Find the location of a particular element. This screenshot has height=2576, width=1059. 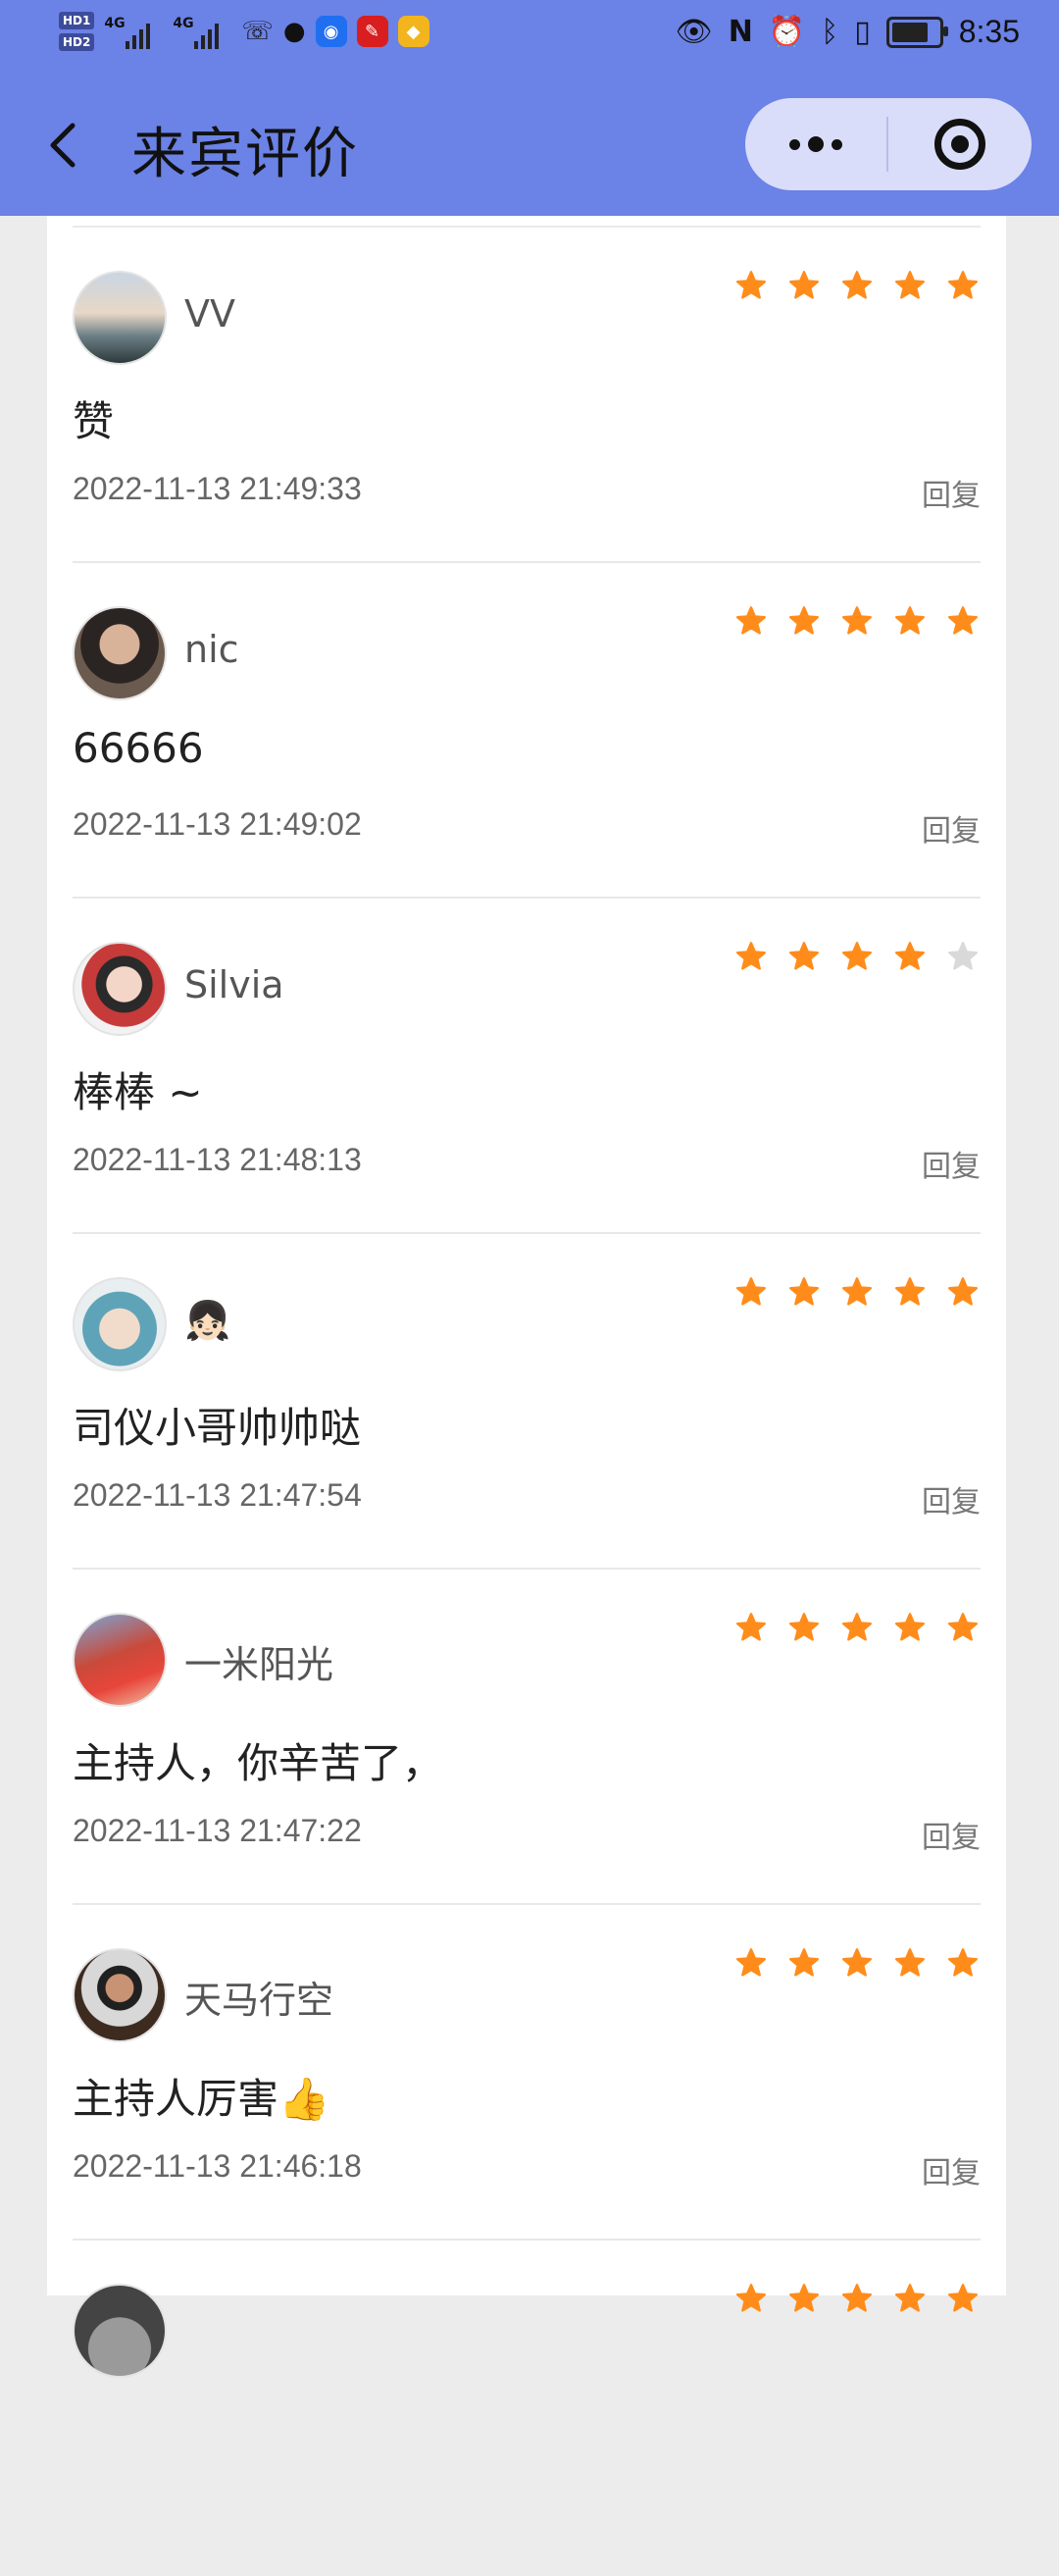

wechat-icon: ● is located at coordinates (294, 31).